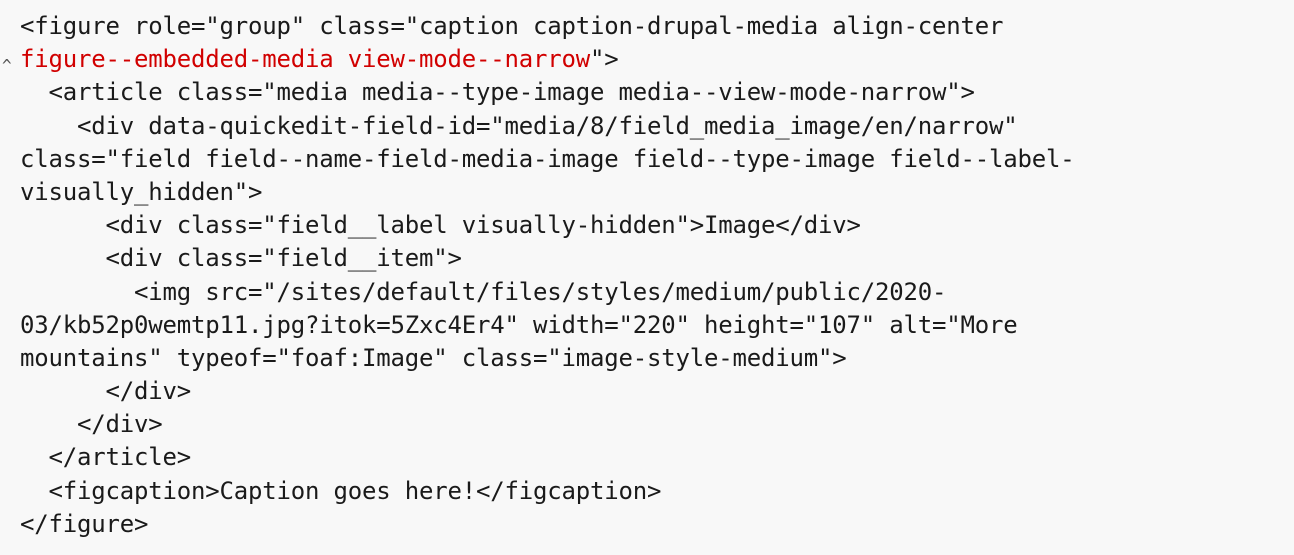  I want to click on wrap-caret-icon: ^, so click(7, 65).